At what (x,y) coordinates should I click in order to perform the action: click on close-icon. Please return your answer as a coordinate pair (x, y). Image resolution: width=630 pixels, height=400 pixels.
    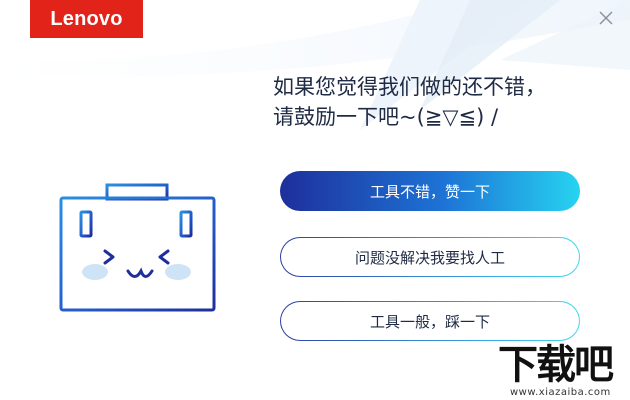
    Looking at the image, I should click on (606, 18).